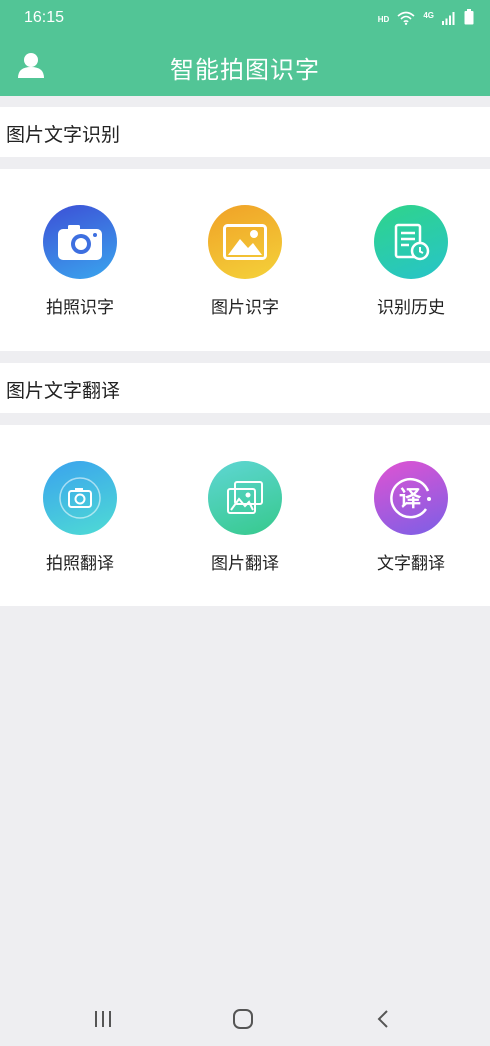  I want to click on tile-text-translation: 译 文字翻译, so click(410, 517).